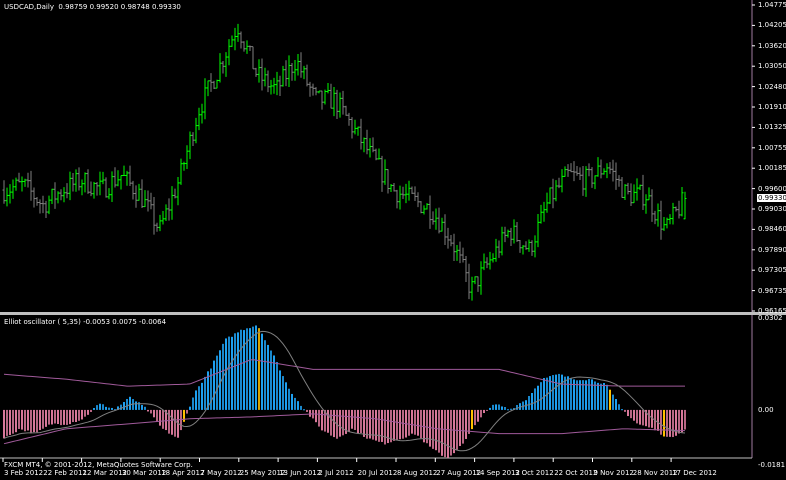 The height and width of the screenshot is (480, 786). What do you see at coordinates (29, 7) in the screenshot?
I see `symbol-name: USDCAD,Daily` at bounding box center [29, 7].